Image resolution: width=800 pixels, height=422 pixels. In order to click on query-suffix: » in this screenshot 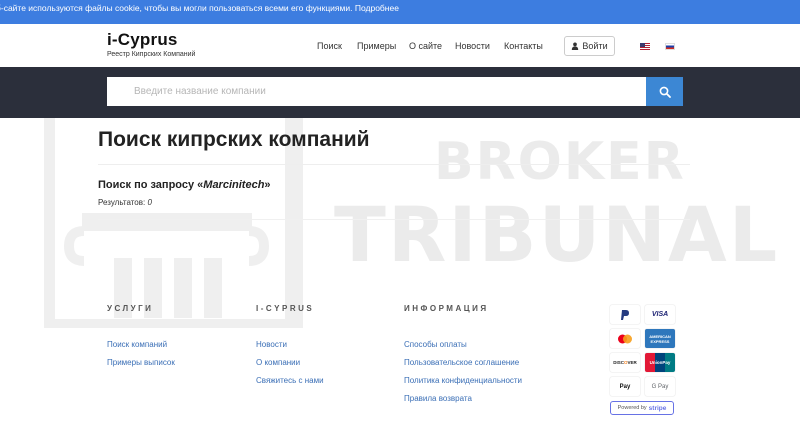, I will do `click(267, 185)`.